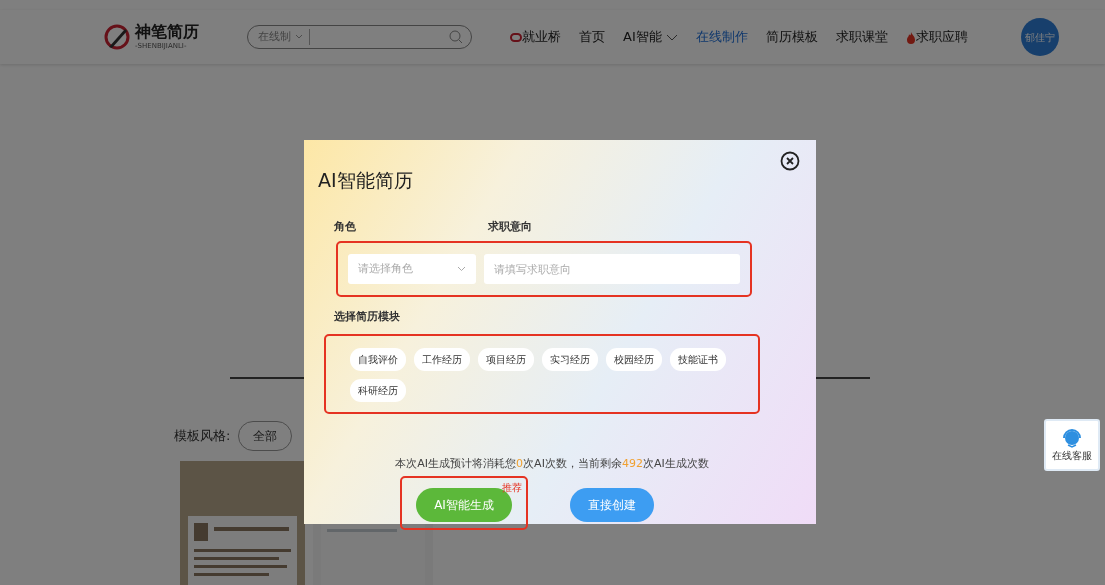  Describe the element at coordinates (345, 226) in the screenshot. I see `field-label: 角色` at that location.